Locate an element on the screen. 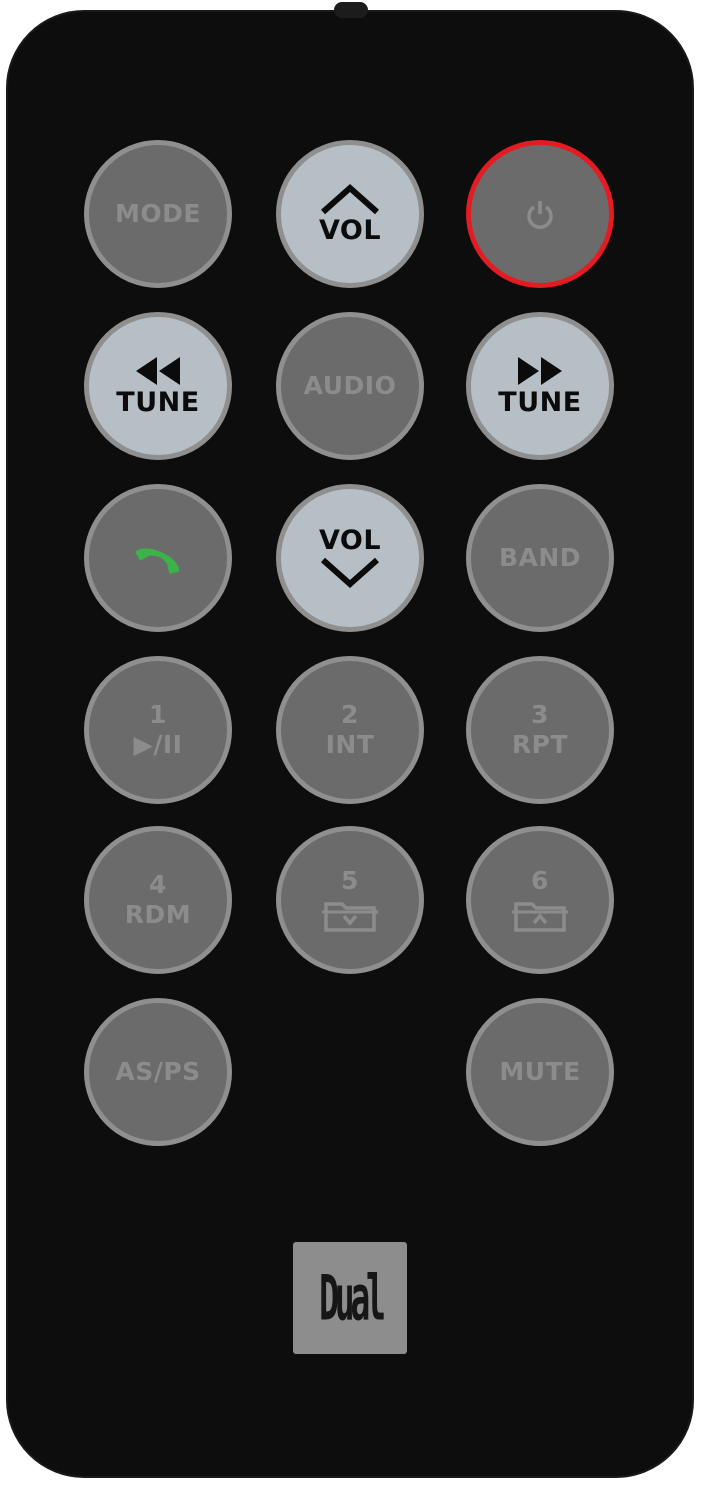  preset-6-number: 6 is located at coordinates (540, 880).